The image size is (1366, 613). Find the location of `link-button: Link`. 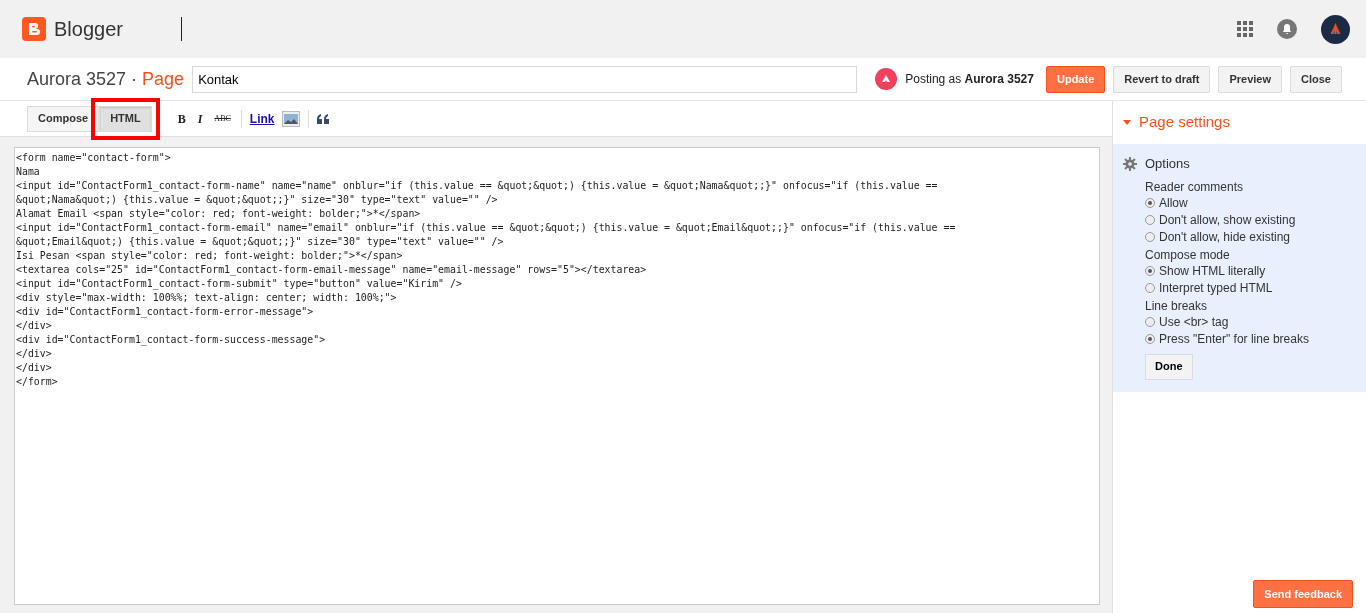

link-button: Link is located at coordinates (262, 118).